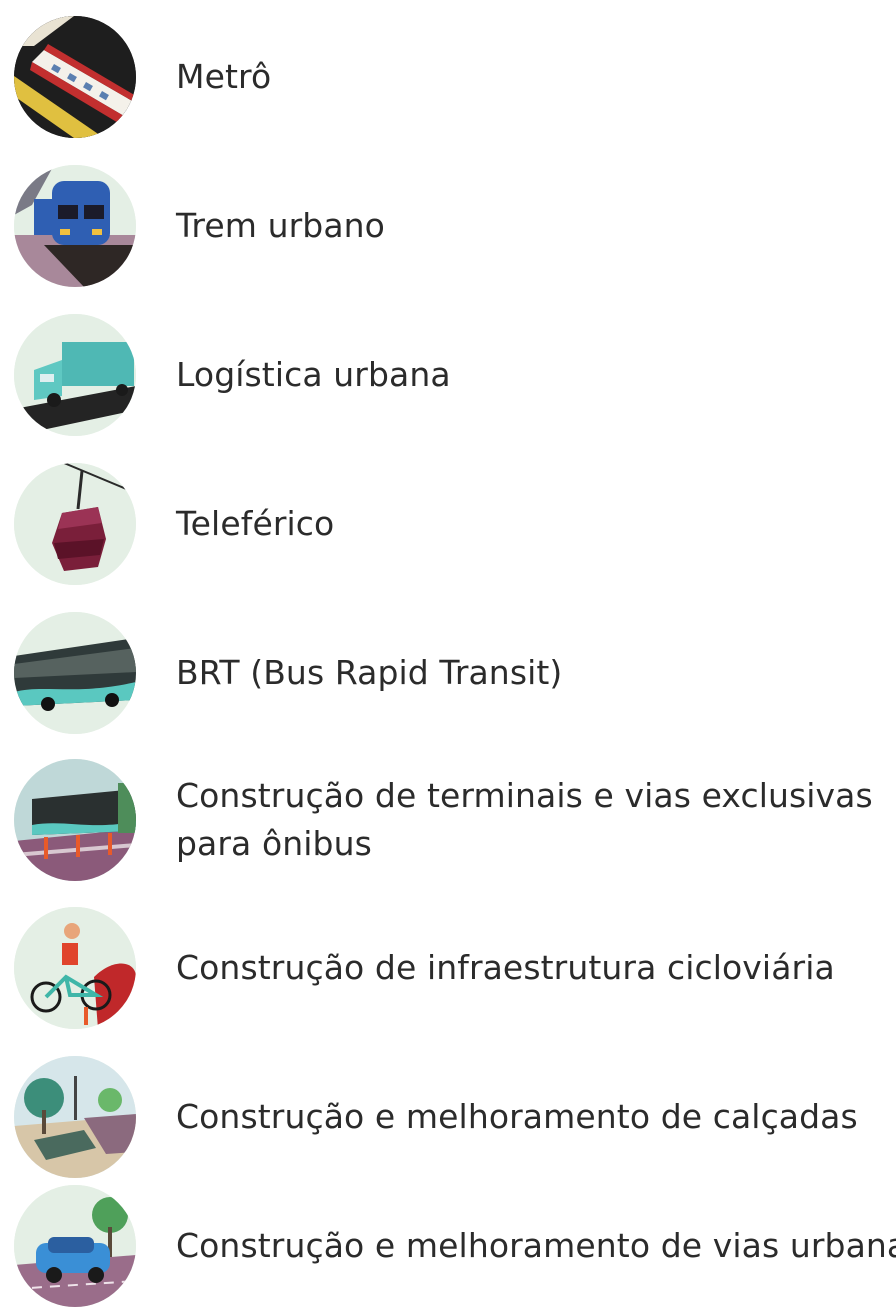 This screenshot has width=896, height=1312. I want to click on bus-terminal-icon, so click(75, 820).